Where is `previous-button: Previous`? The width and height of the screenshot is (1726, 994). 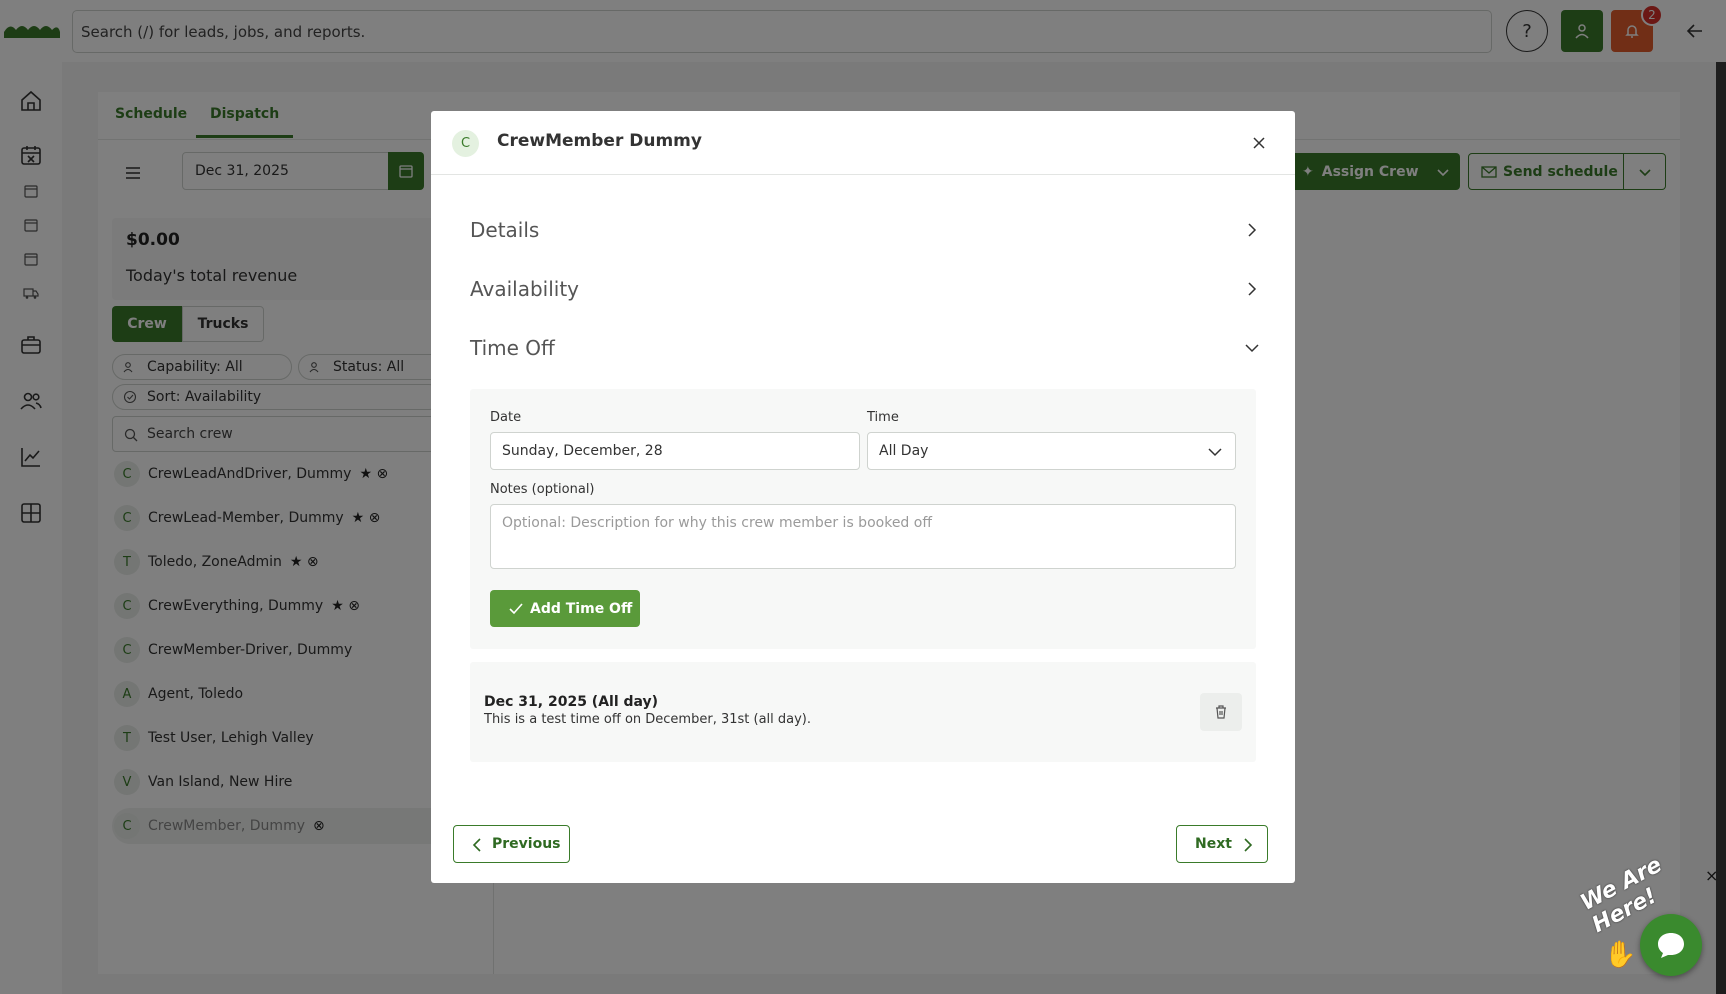
previous-button: Previous is located at coordinates (511, 844).